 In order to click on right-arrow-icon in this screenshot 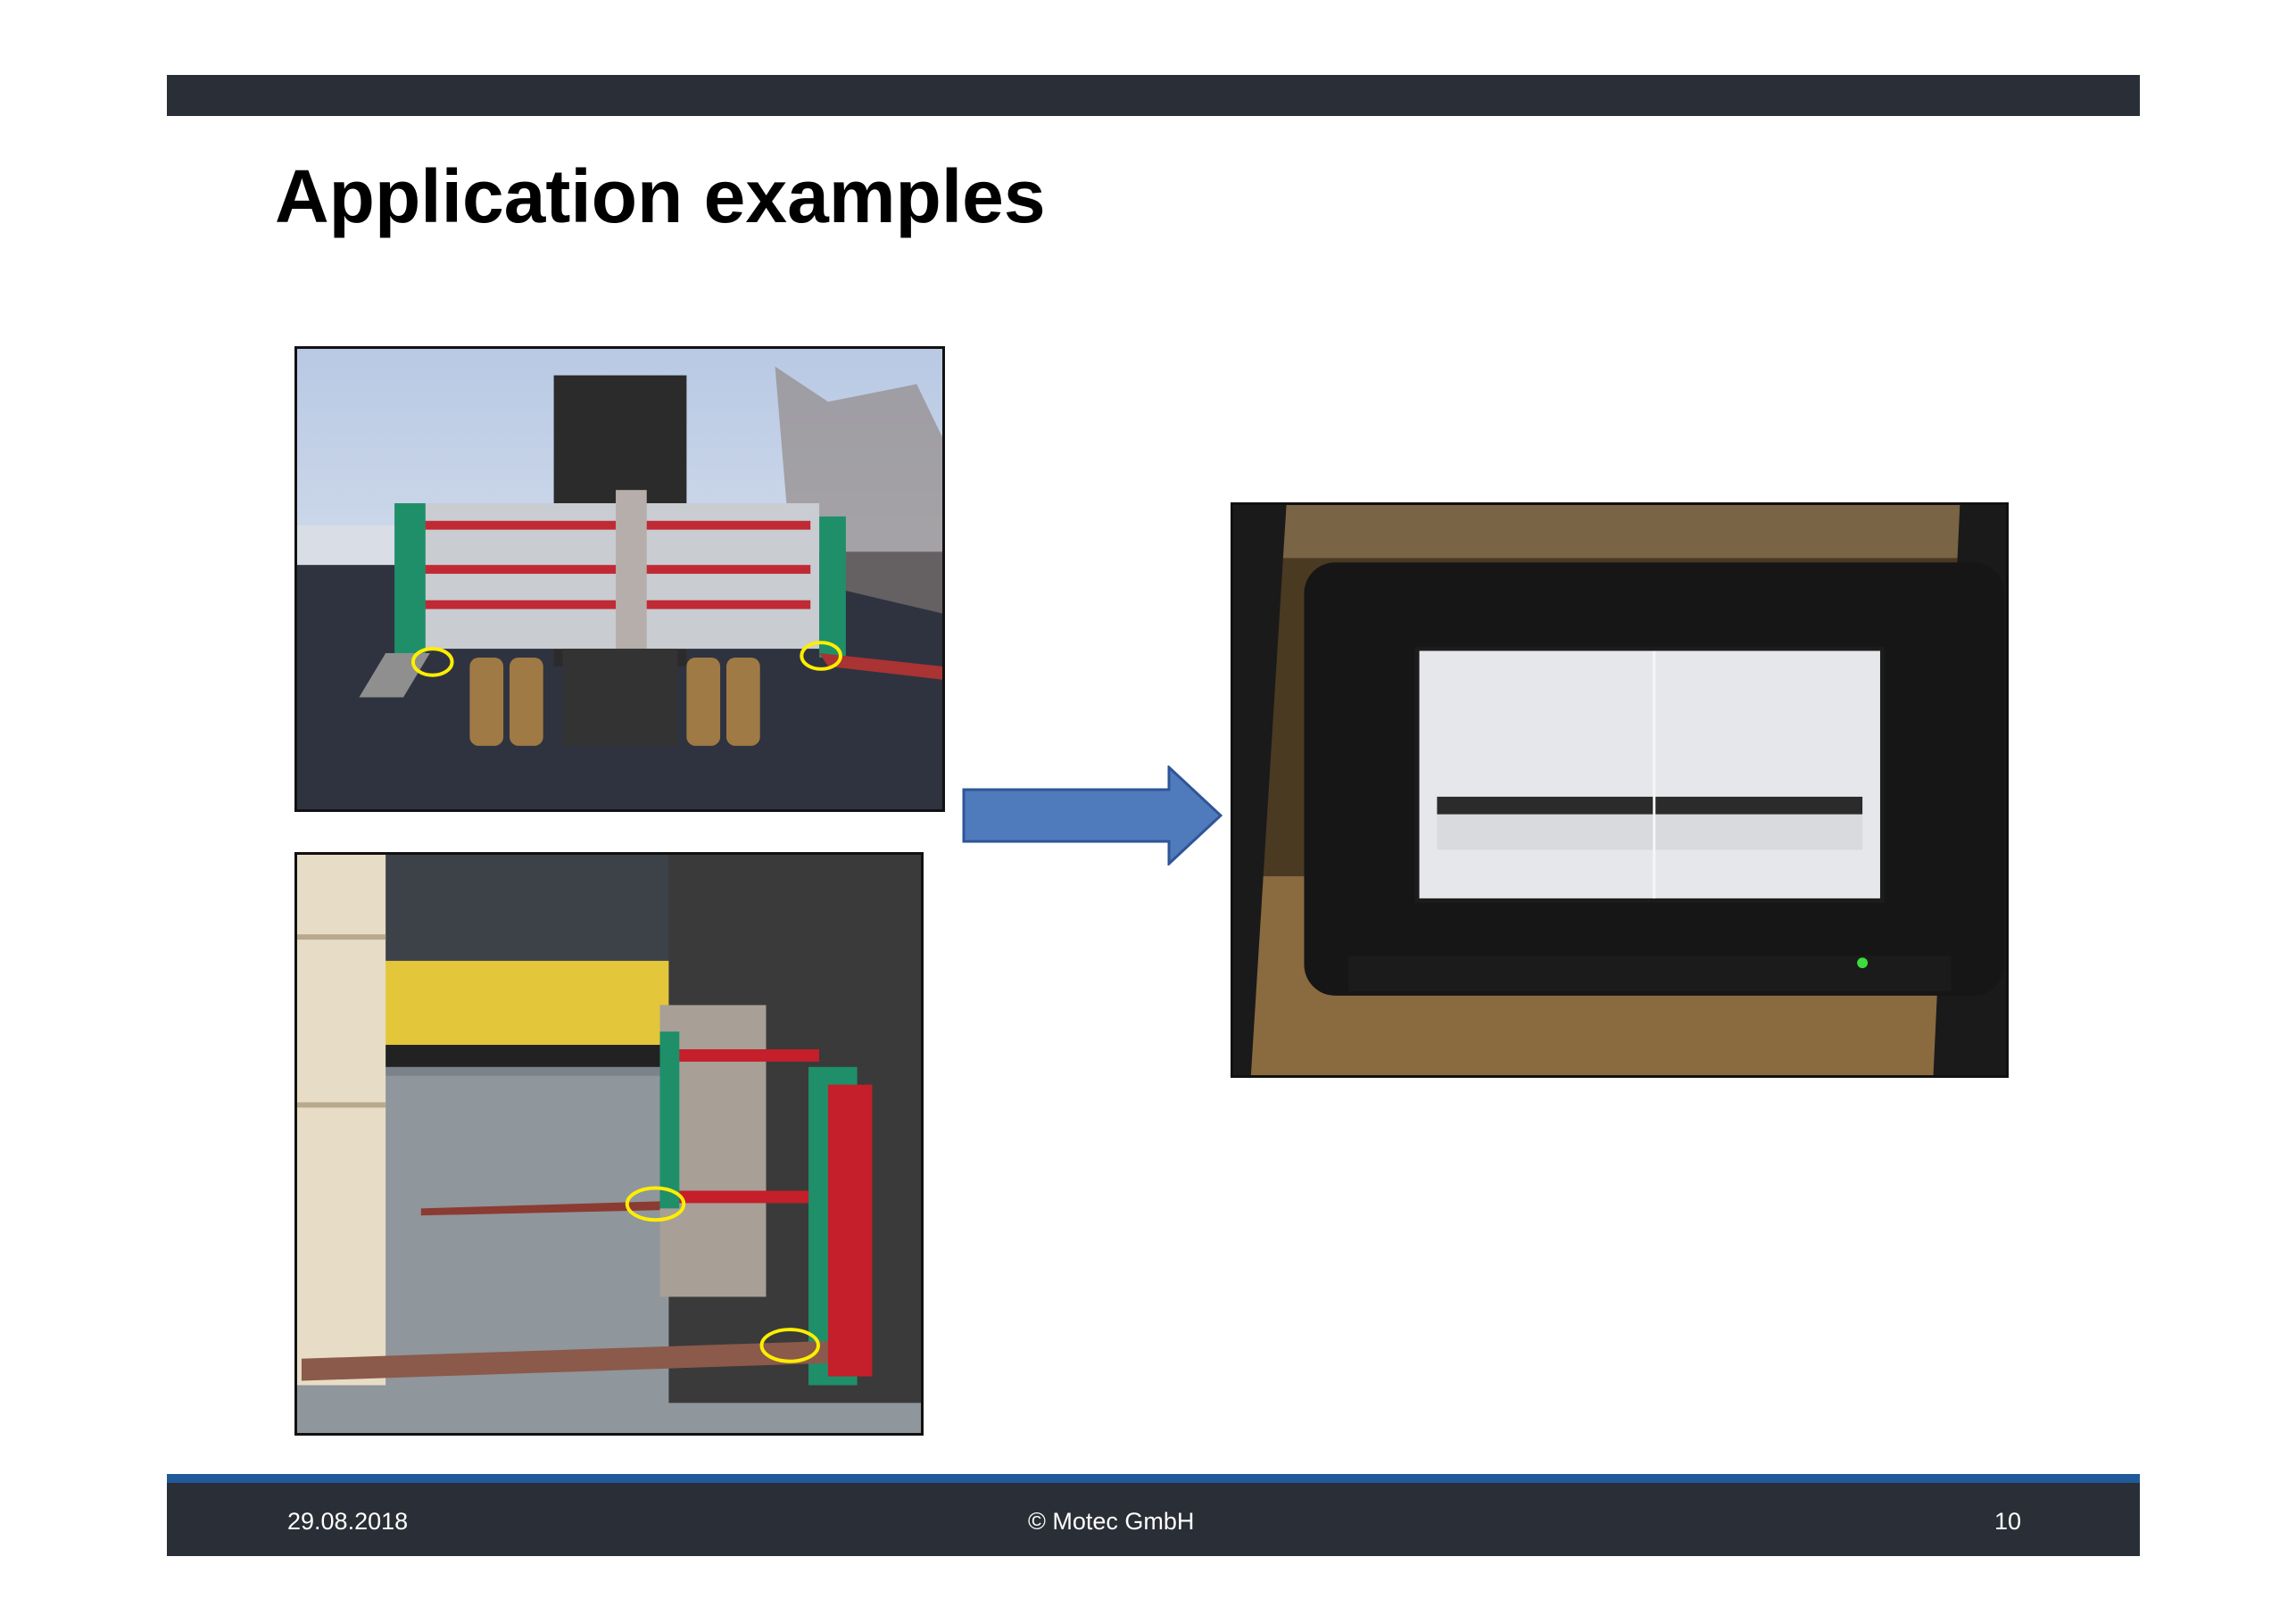, I will do `click(1092, 815)`.